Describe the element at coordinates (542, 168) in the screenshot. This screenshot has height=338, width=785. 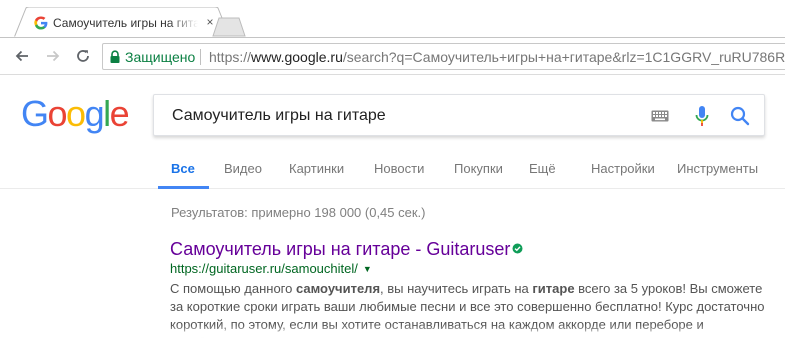
I see `tab-more: Ещё` at that location.